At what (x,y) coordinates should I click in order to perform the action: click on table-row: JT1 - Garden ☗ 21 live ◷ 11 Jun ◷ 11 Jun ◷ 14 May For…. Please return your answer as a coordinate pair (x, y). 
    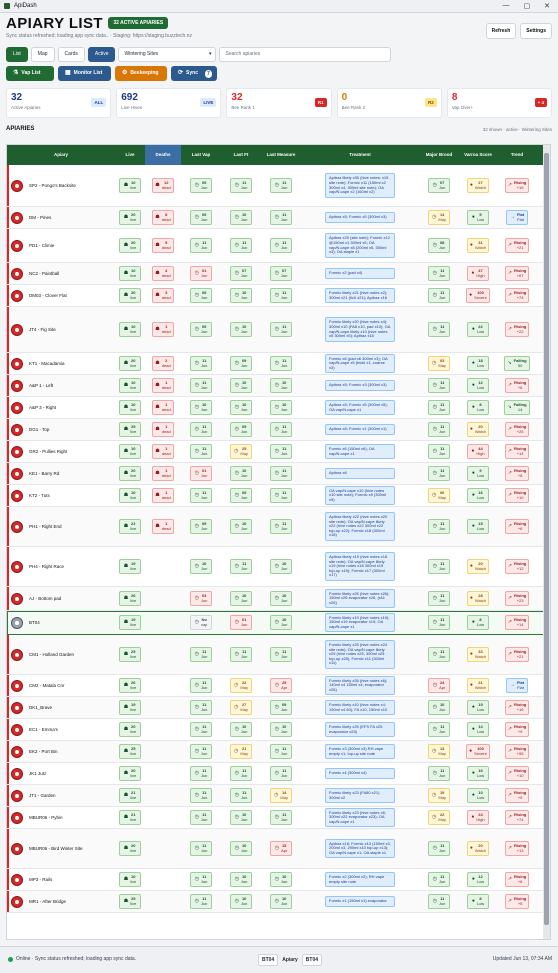
    Looking at the image, I should click on (275, 796).